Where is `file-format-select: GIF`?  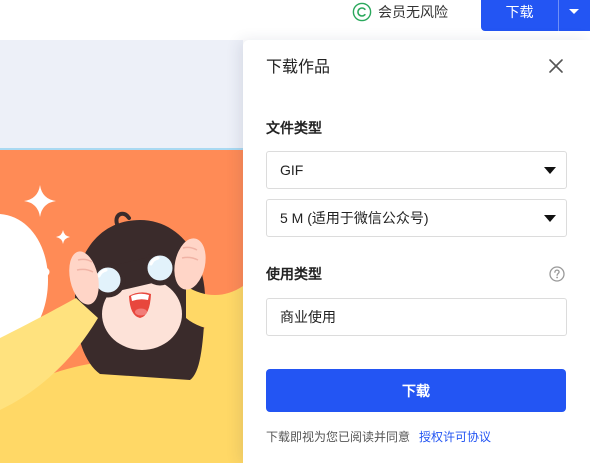
file-format-select: GIF is located at coordinates (416, 170).